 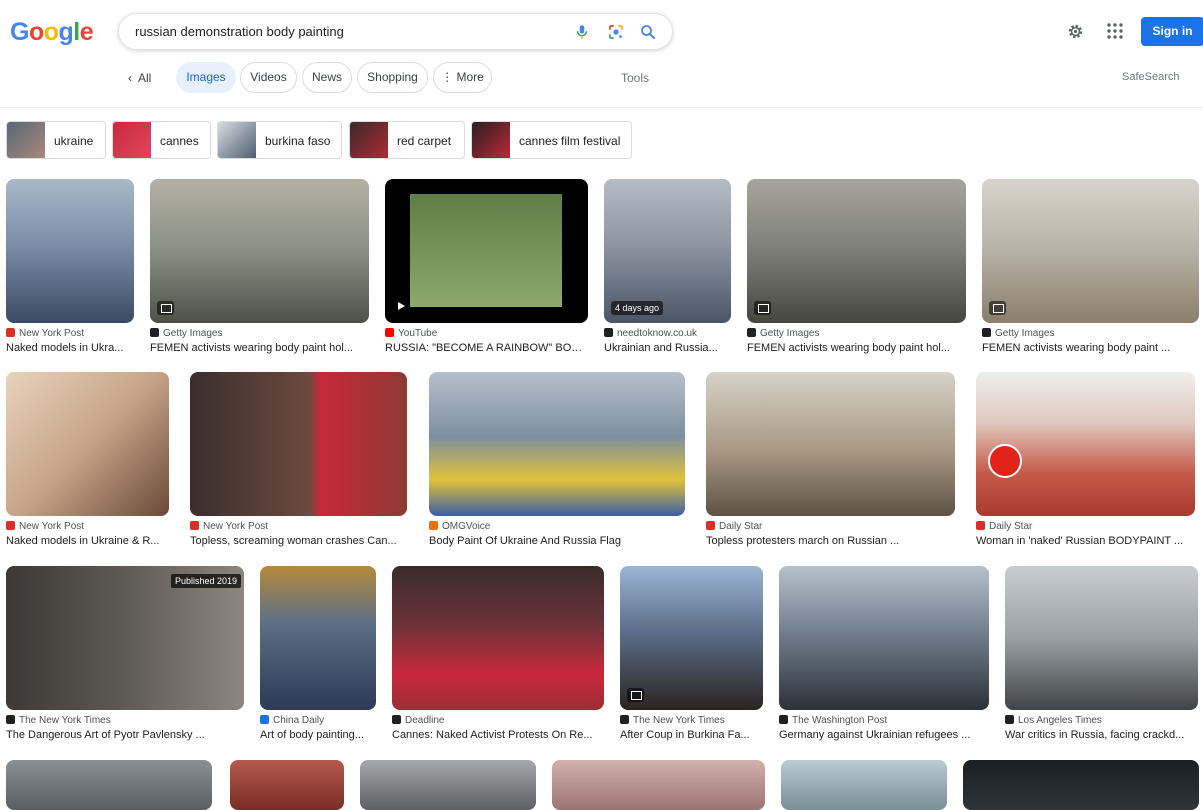 I want to click on chip-label: burkina faso, so click(x=298, y=141).